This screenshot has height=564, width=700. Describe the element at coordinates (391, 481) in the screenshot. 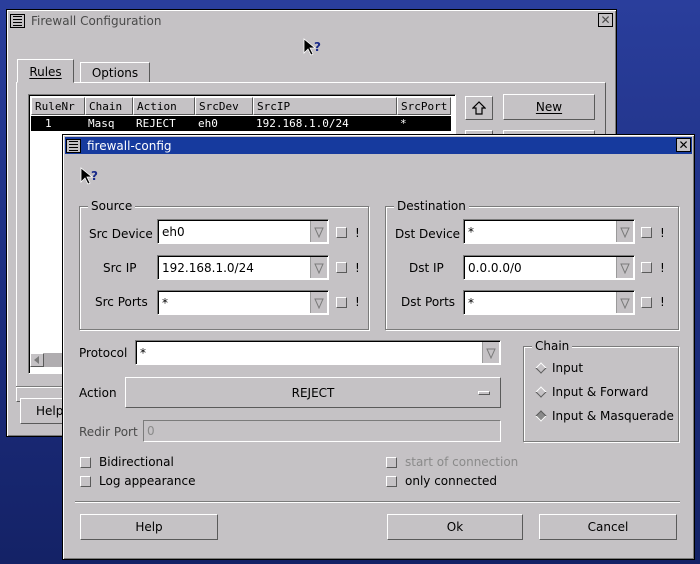

I see `only-connected-checkbox` at that location.